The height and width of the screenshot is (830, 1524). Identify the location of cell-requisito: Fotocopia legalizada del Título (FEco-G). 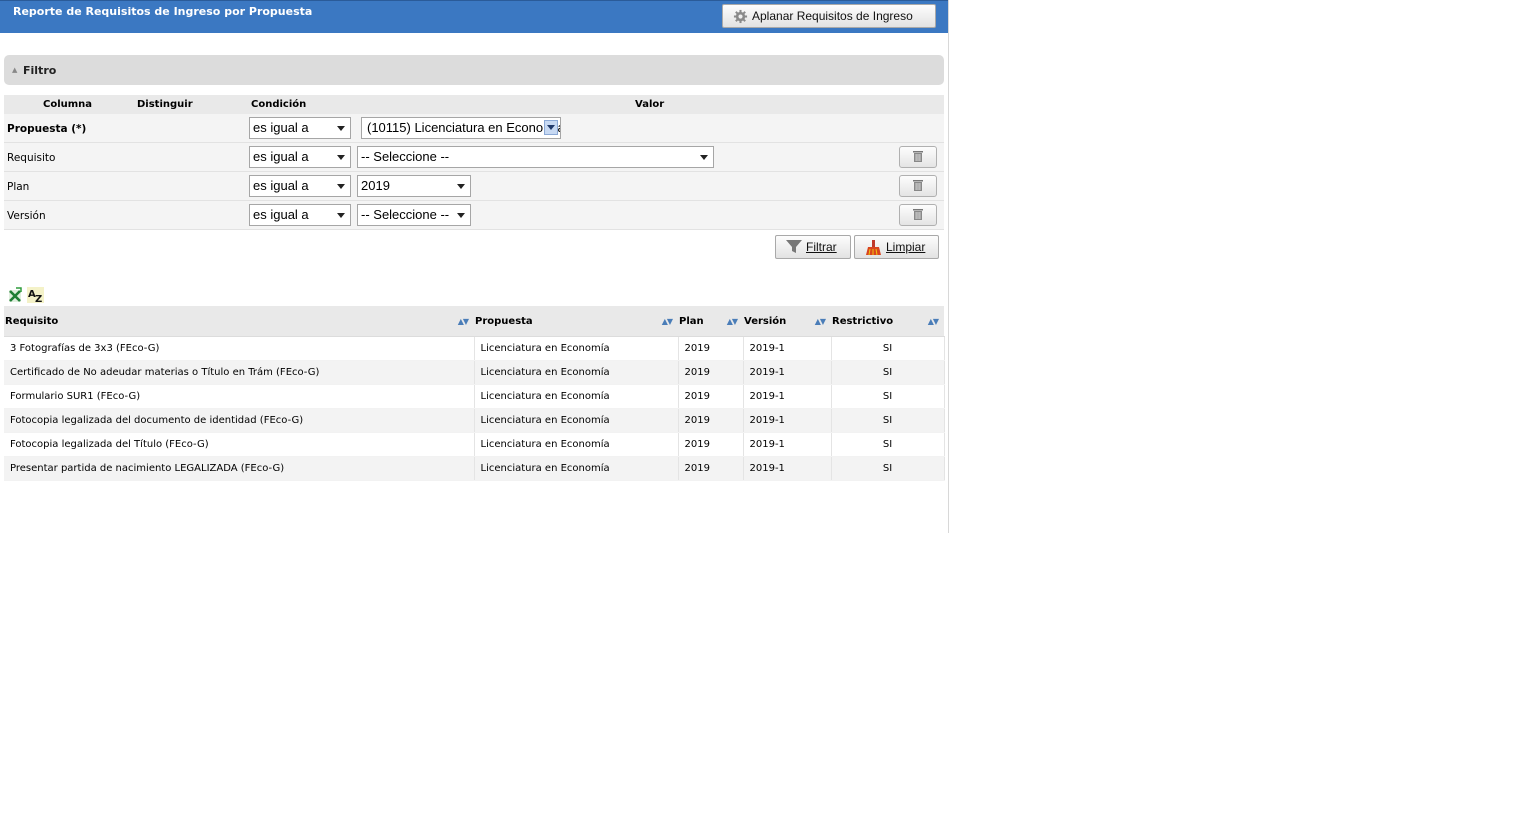
(239, 444).